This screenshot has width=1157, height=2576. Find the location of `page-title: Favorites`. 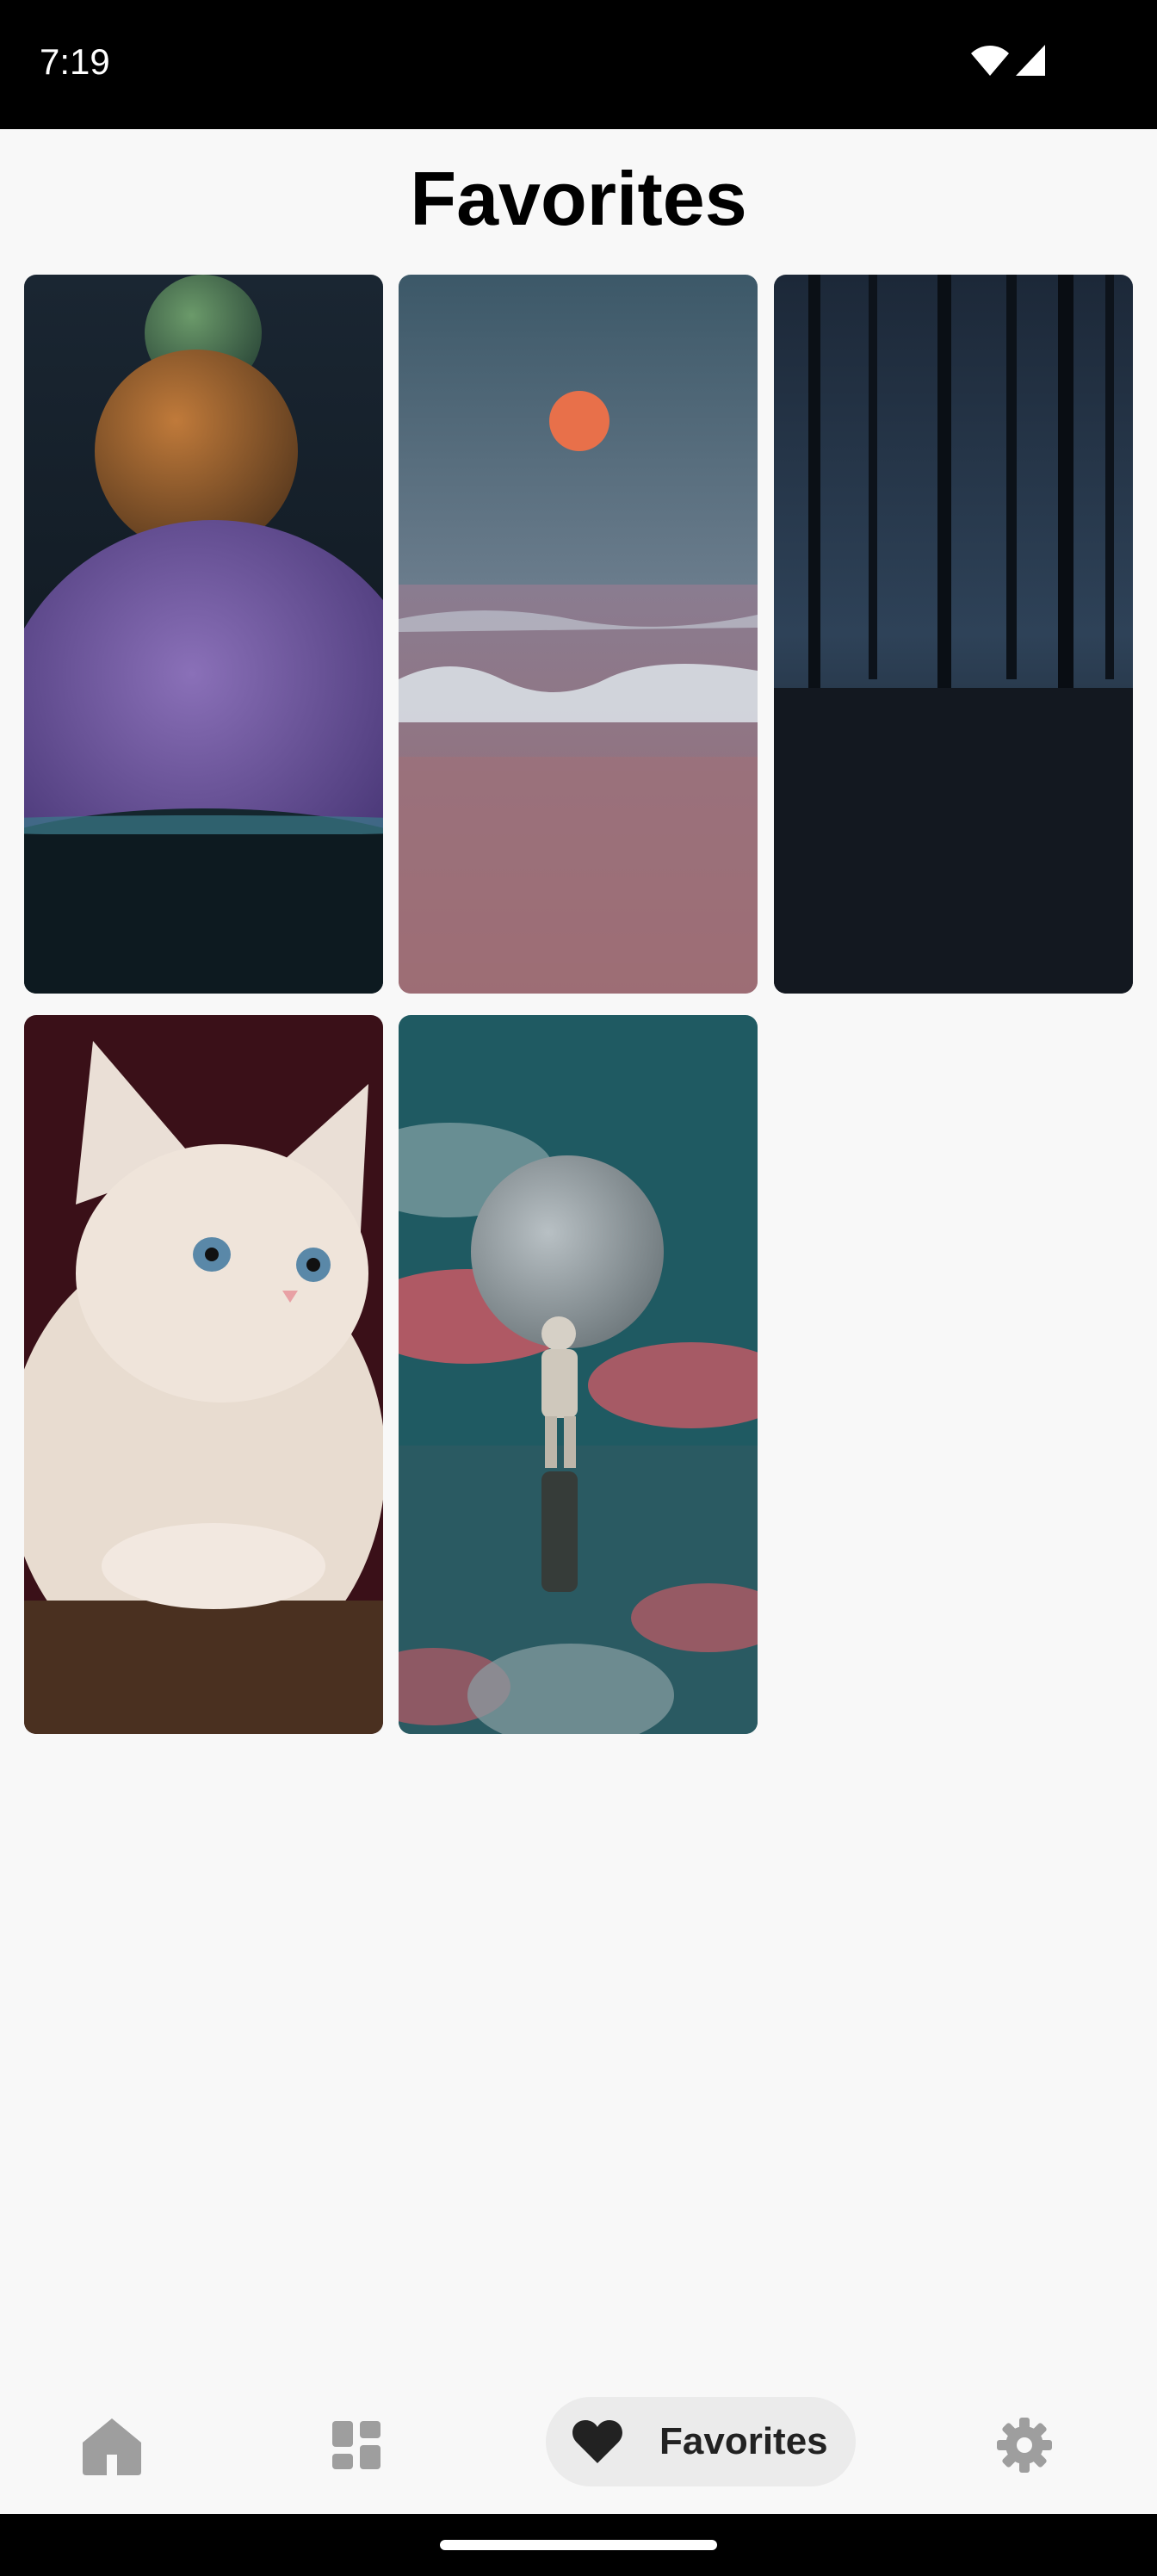

page-title: Favorites is located at coordinates (579, 199).